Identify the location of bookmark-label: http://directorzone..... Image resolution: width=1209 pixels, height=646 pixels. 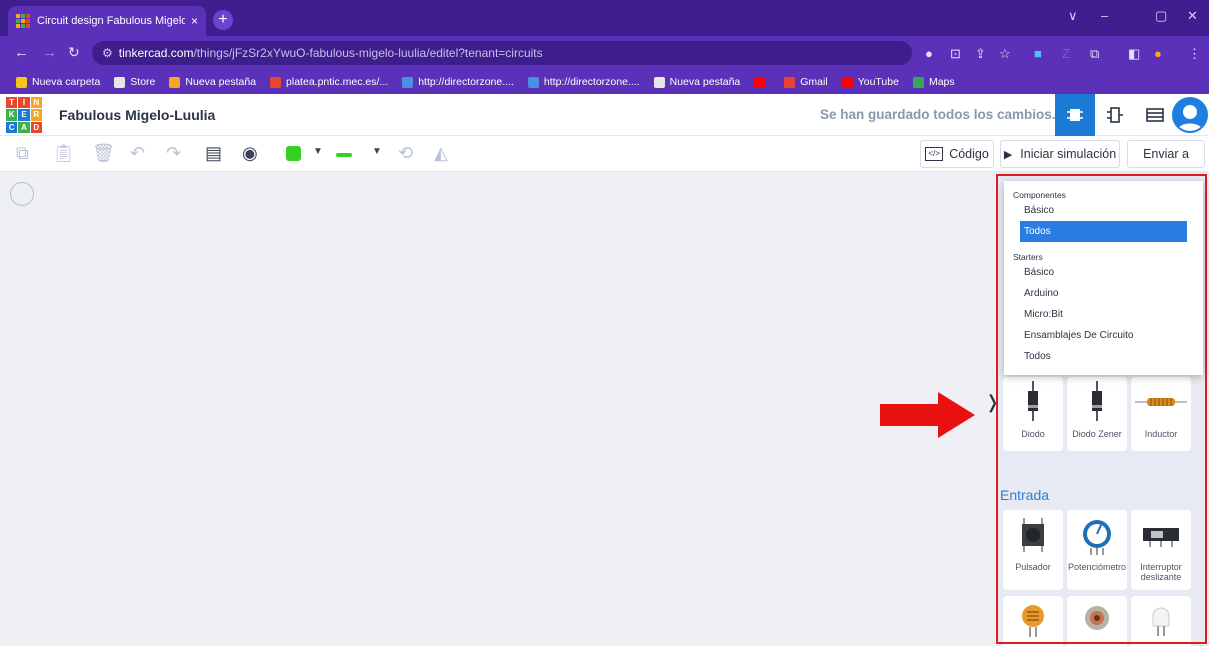
(466, 82).